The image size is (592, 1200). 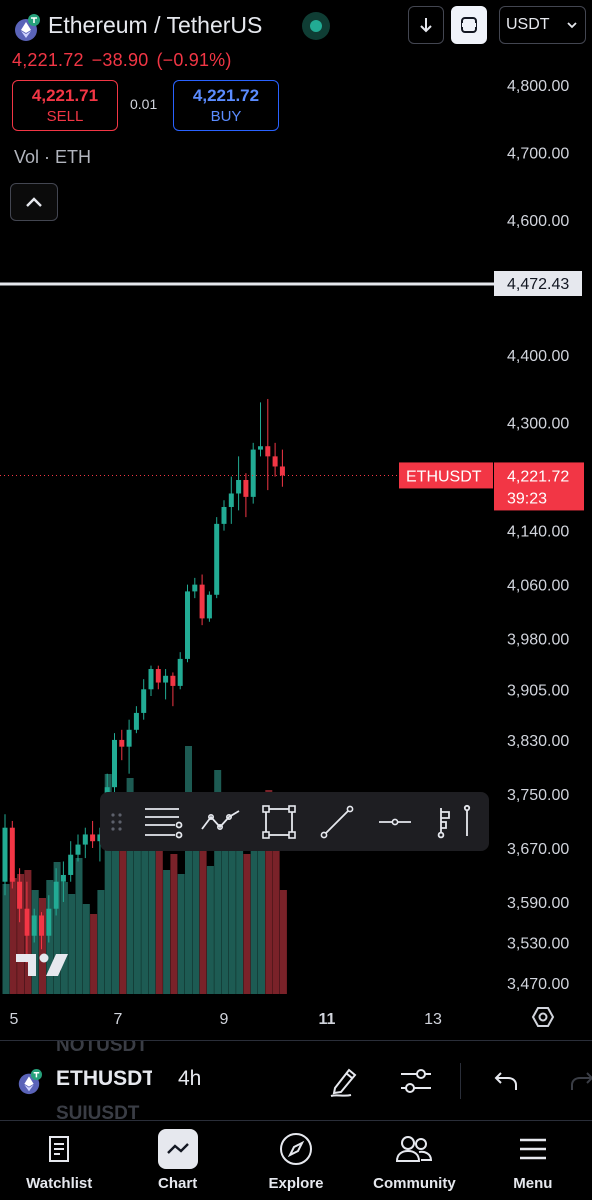 What do you see at coordinates (14, 1019) in the screenshot?
I see `date-tick-label: 5` at bounding box center [14, 1019].